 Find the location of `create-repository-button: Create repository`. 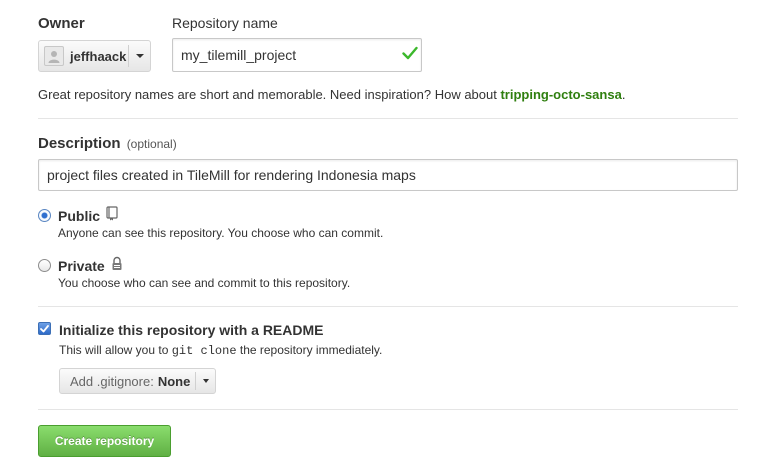

create-repository-button: Create repository is located at coordinates (104, 441).